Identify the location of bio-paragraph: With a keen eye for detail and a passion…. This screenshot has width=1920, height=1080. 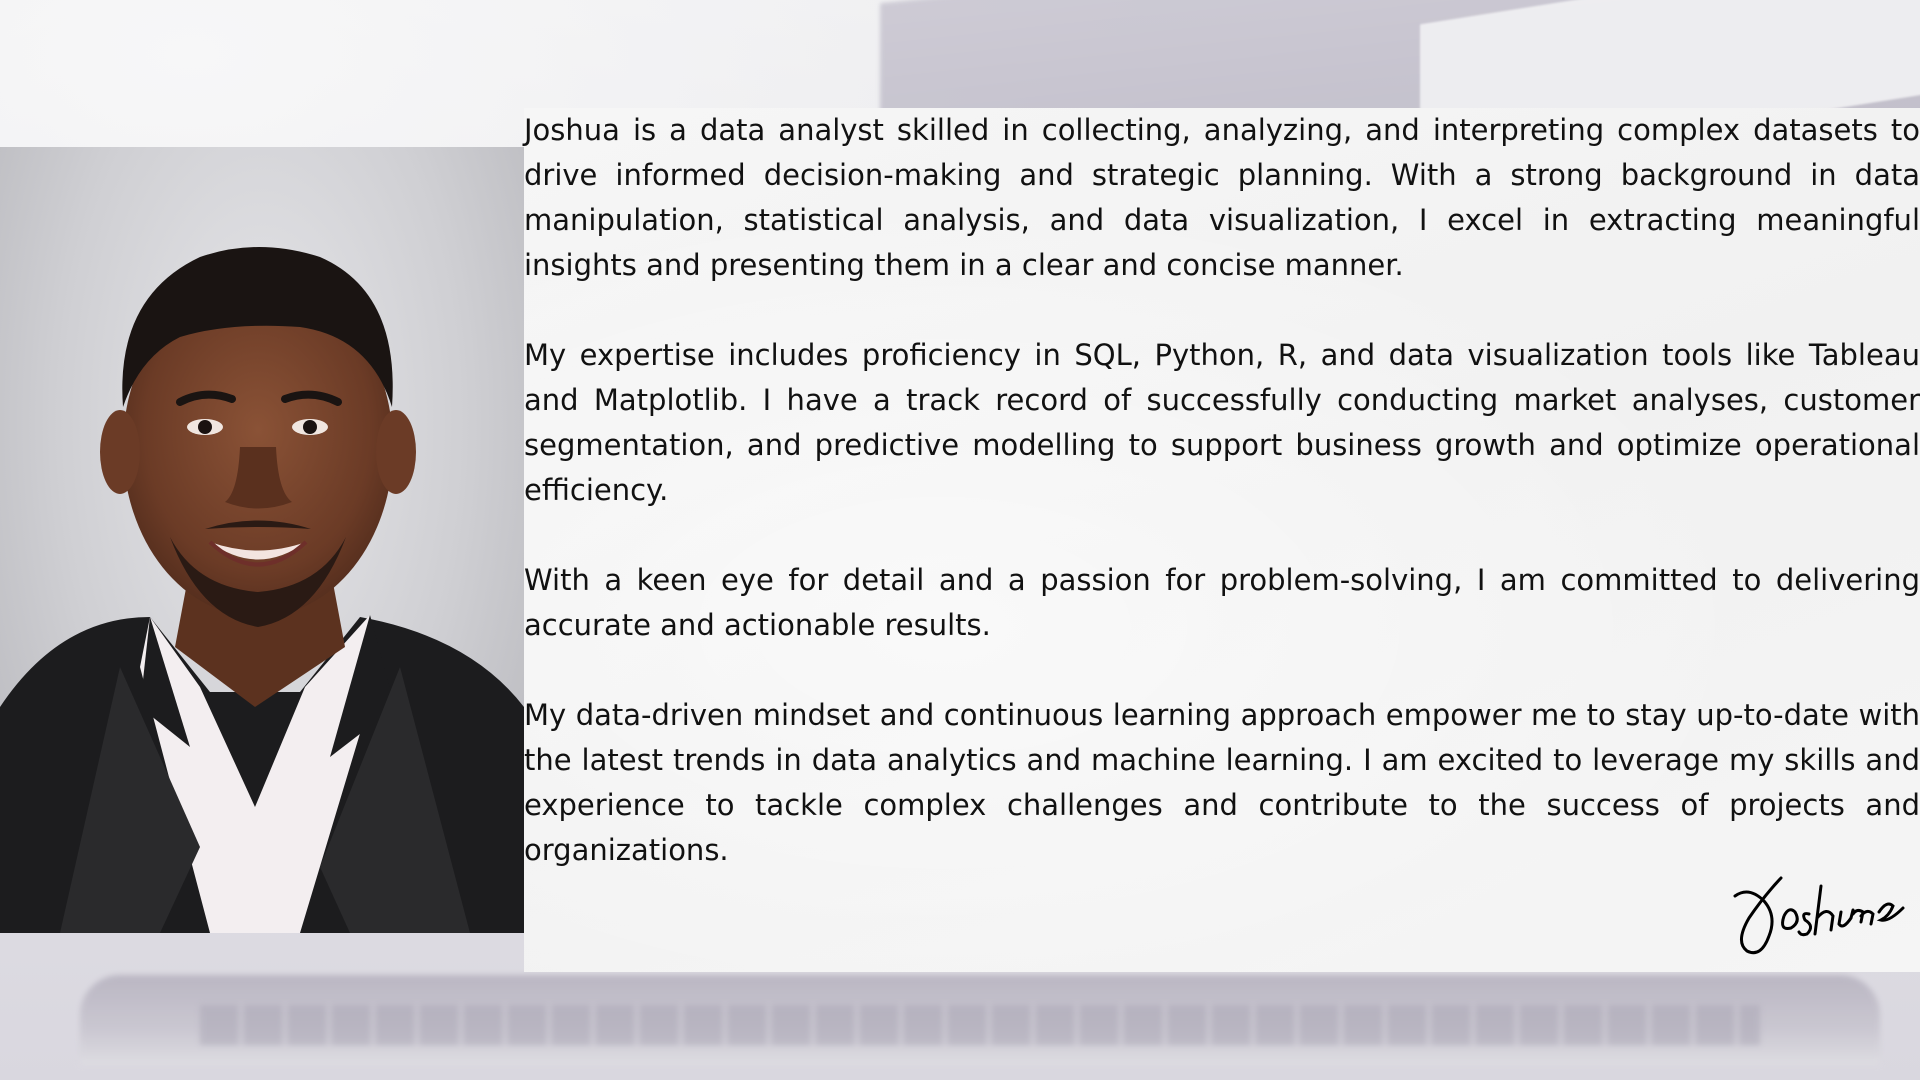
(1222, 602).